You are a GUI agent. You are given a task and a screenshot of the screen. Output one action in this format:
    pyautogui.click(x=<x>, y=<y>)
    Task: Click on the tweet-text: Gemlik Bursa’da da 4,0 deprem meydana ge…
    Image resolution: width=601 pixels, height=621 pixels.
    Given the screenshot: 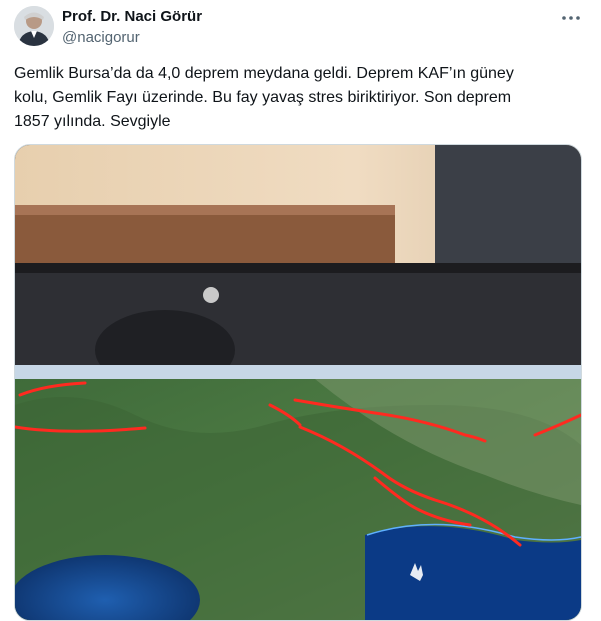 What is the action you would take?
    pyautogui.click(x=264, y=97)
    